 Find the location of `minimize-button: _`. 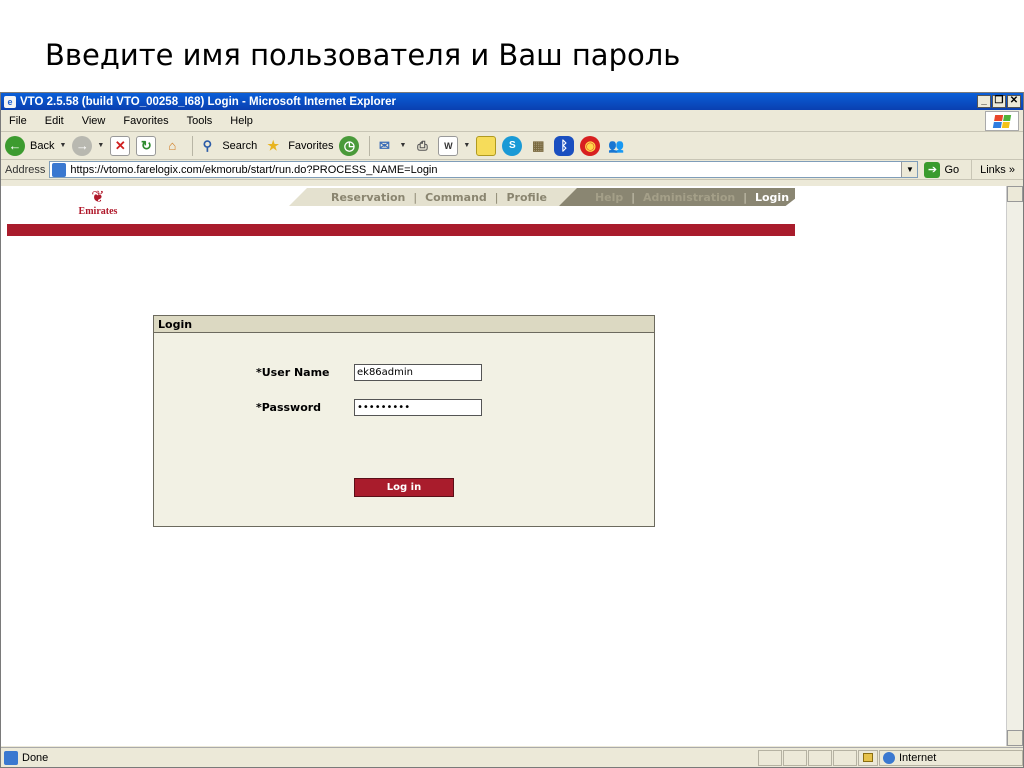

minimize-button: _ is located at coordinates (984, 101).